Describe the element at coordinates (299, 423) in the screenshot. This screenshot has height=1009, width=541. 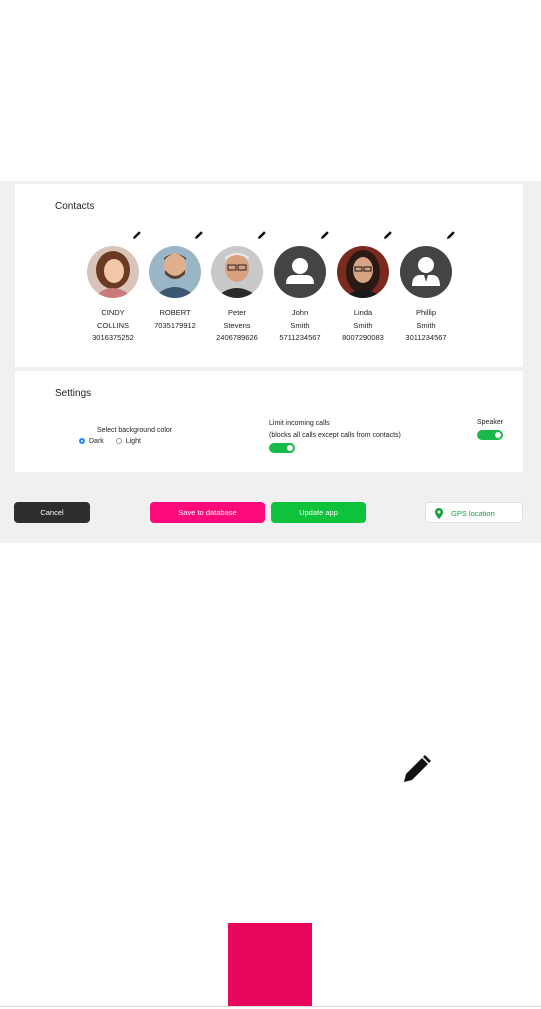
I see `limit-calls-label: Limit incoming calls` at that location.